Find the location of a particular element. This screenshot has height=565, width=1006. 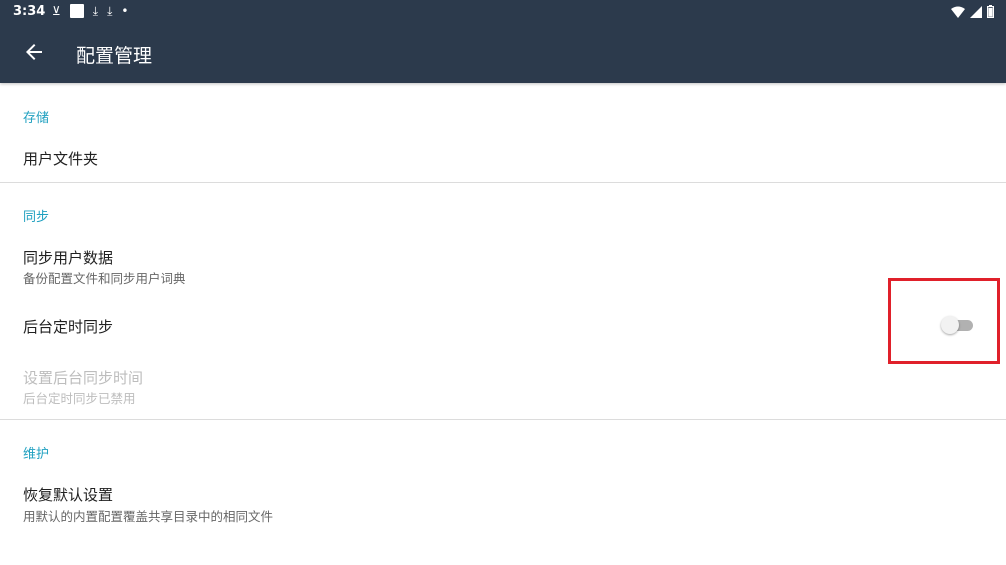

square-notification-icon is located at coordinates (76, 11).